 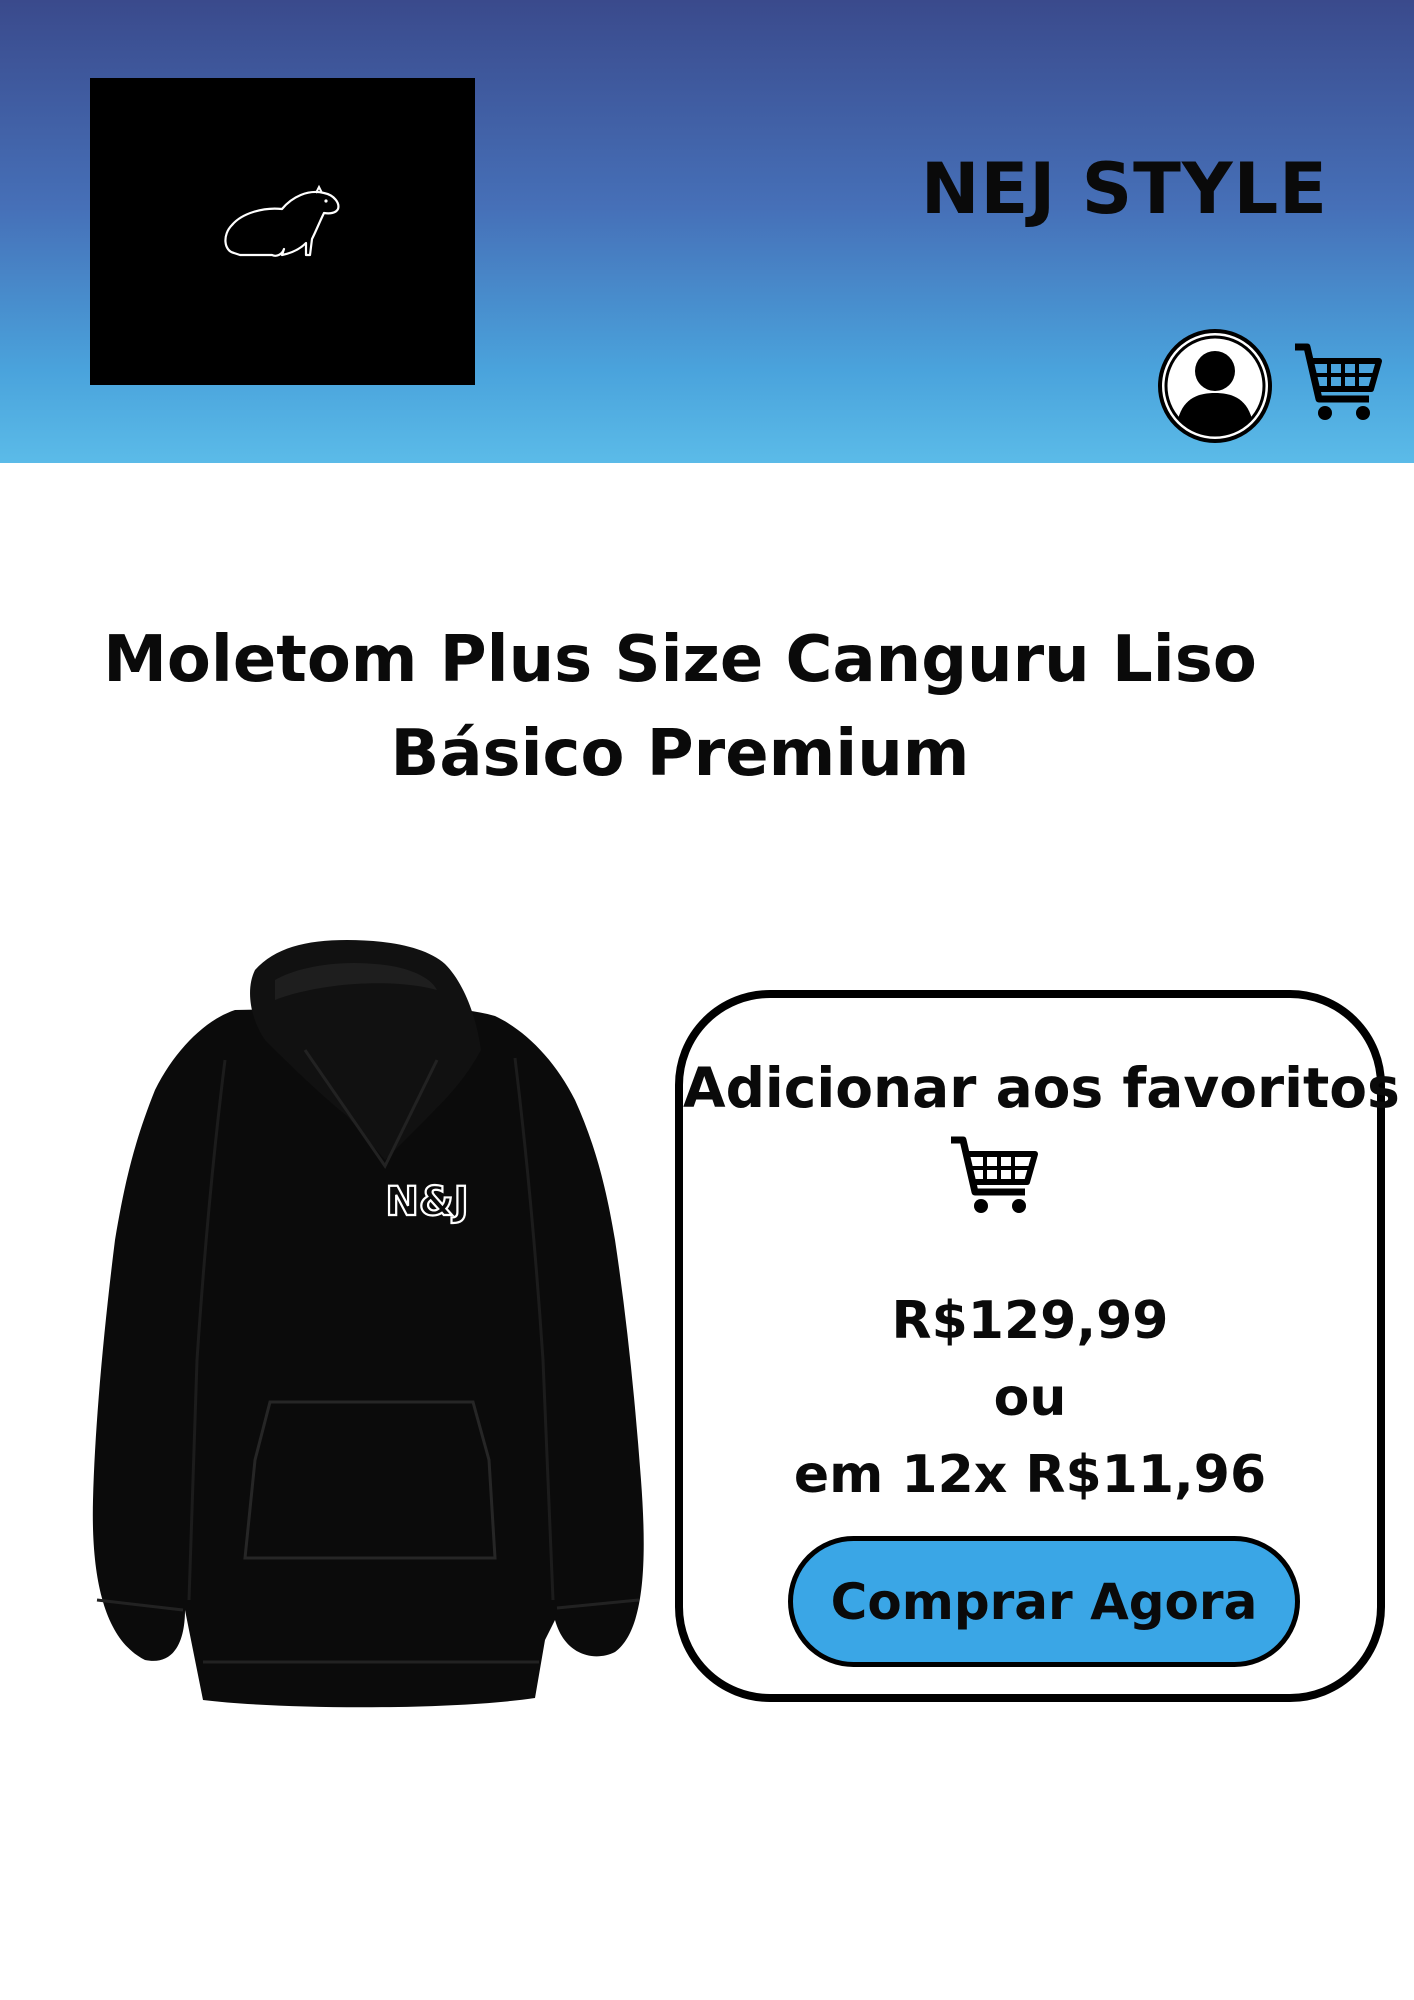 What do you see at coordinates (282, 220) in the screenshot?
I see `capybara-icon` at bounding box center [282, 220].